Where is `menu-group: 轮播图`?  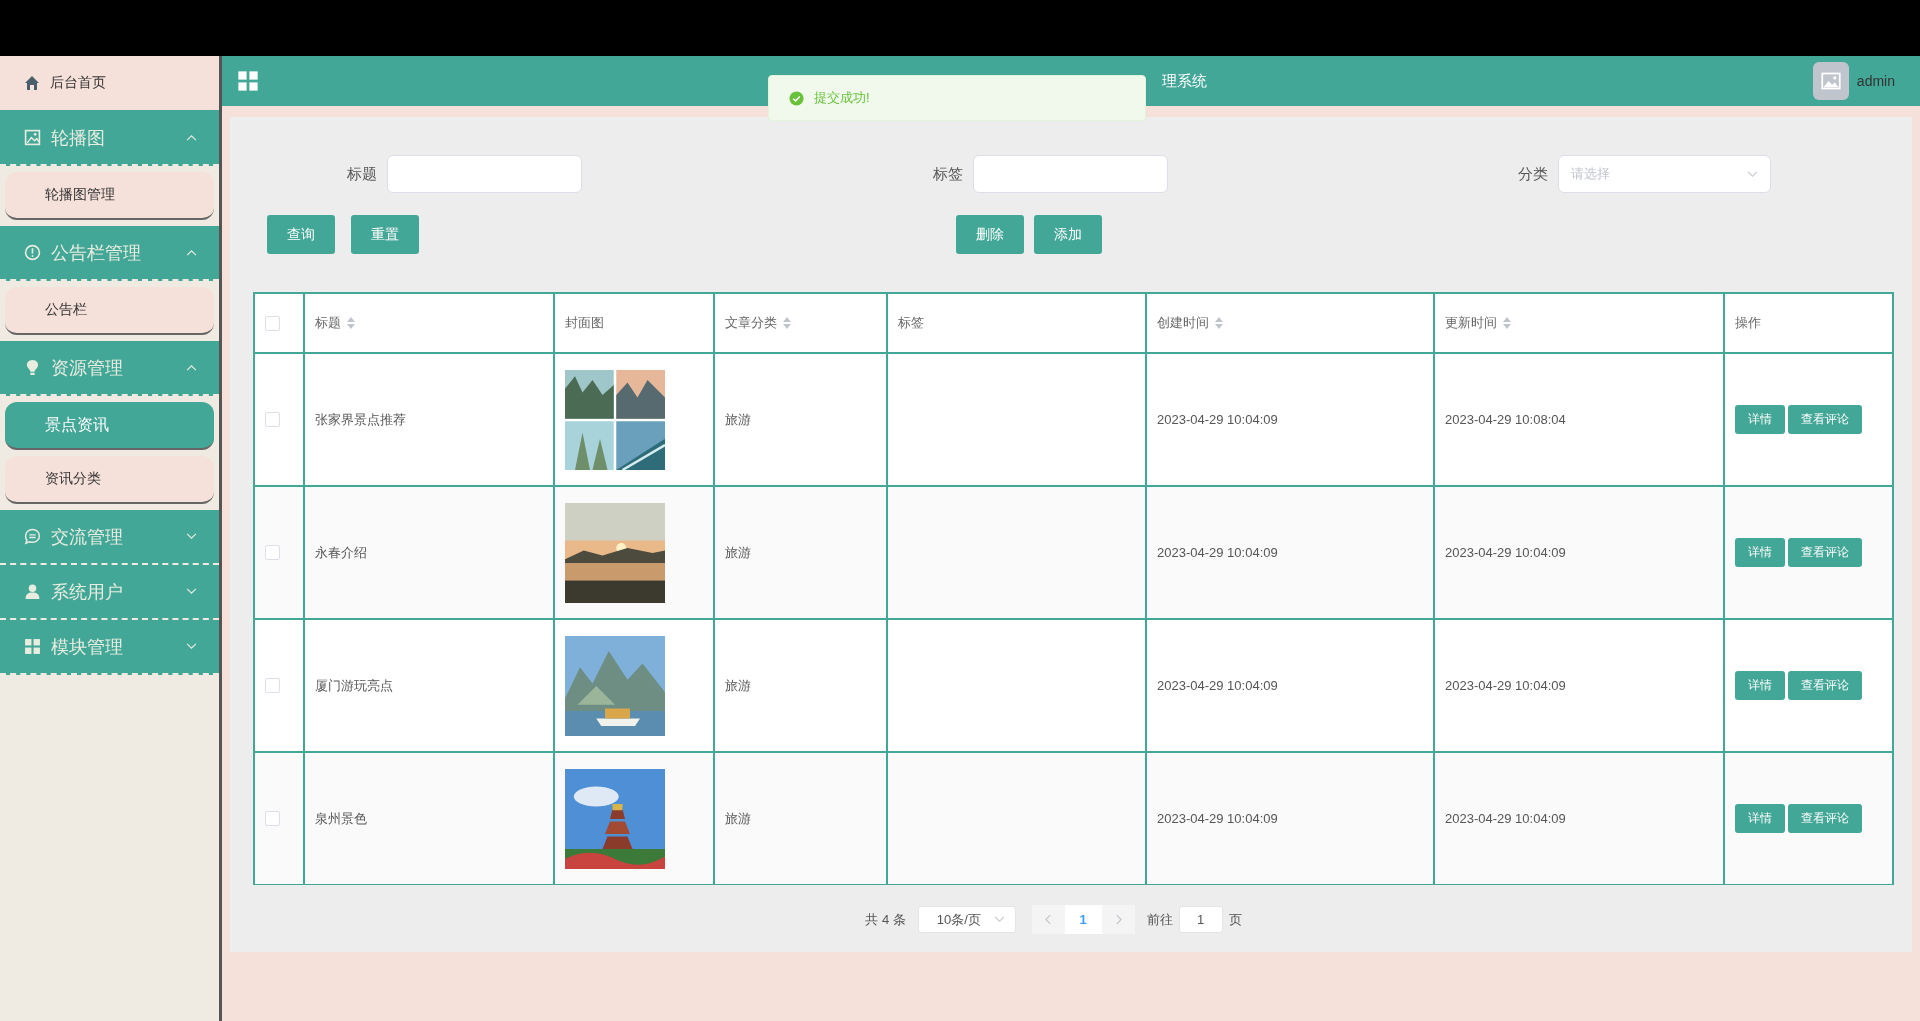 menu-group: 轮播图 is located at coordinates (109, 138).